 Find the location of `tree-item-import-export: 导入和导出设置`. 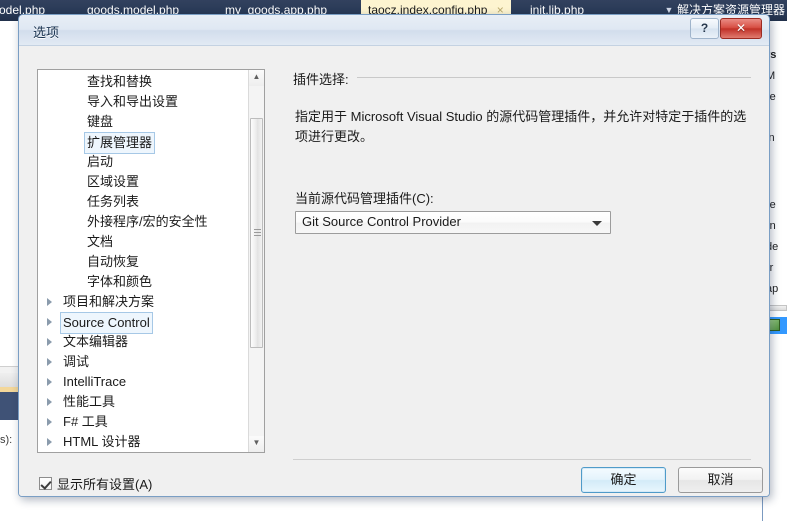

tree-item-import-export: 导入和导出设置 is located at coordinates (143, 102).